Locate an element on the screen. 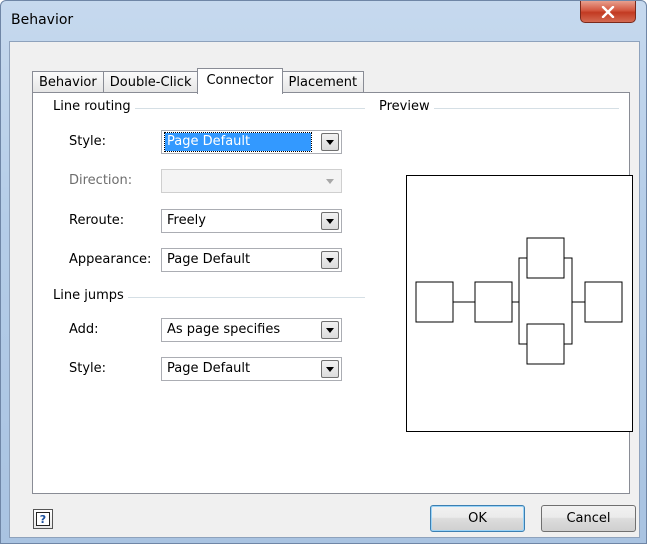  tab-placement: Placement is located at coordinates (323, 82).